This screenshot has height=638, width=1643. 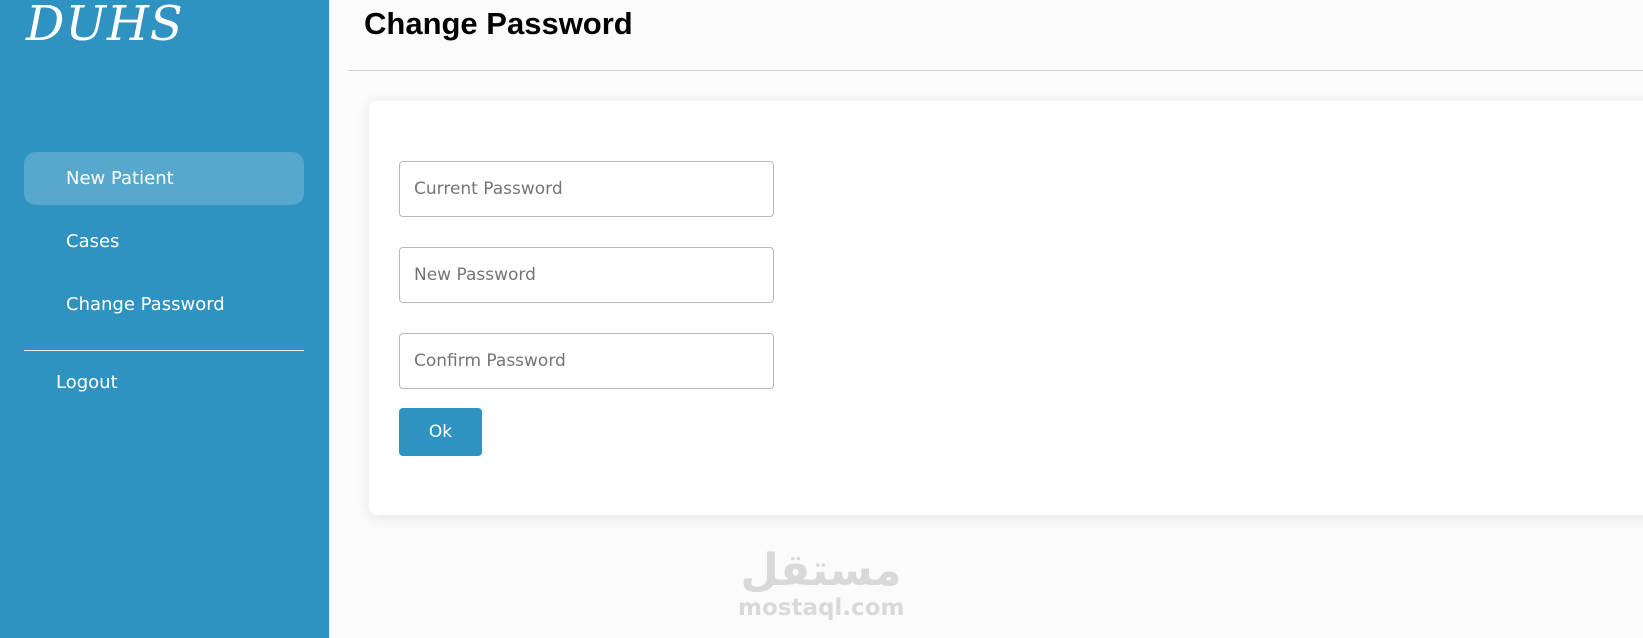 I want to click on sidebar-item-cases: Cases, so click(x=164, y=241).